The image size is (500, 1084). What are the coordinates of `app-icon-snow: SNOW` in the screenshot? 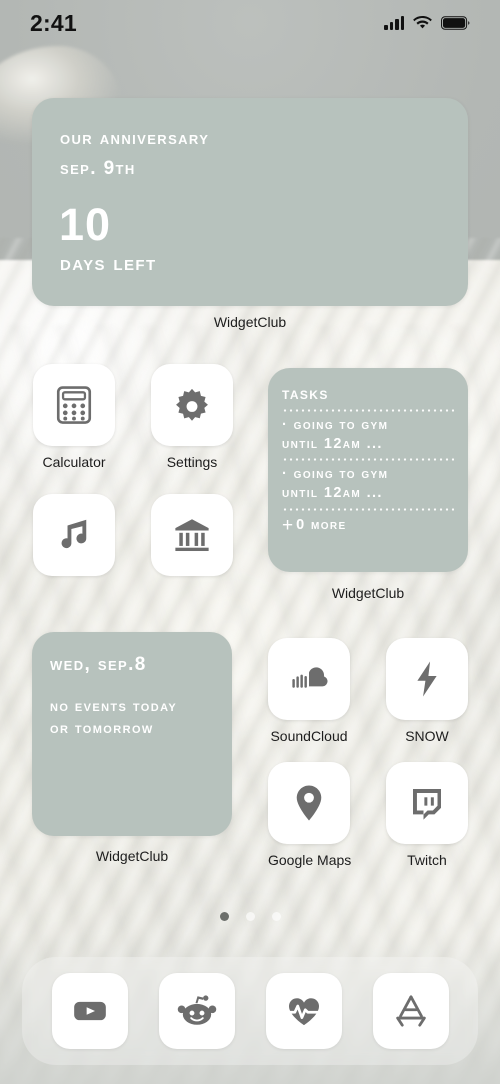 It's located at (427, 691).